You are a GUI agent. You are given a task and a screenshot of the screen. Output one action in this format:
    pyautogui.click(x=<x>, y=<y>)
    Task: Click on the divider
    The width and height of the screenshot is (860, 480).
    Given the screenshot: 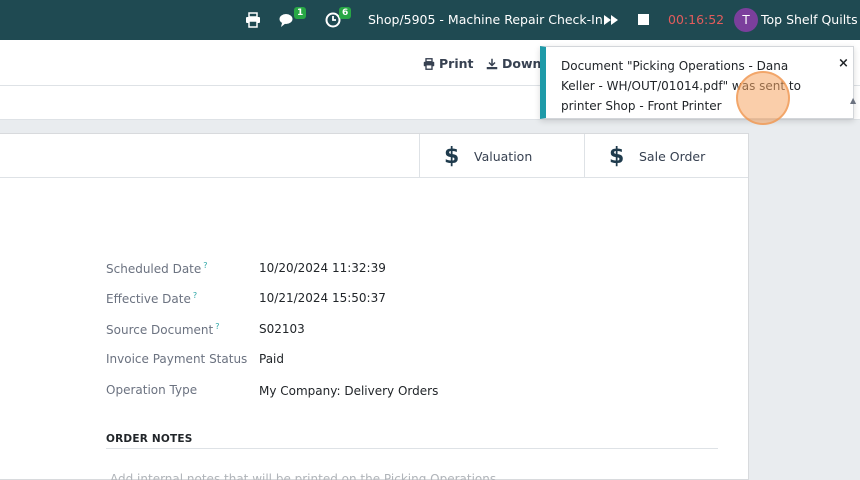 What is the action you would take?
    pyautogui.click(x=412, y=448)
    